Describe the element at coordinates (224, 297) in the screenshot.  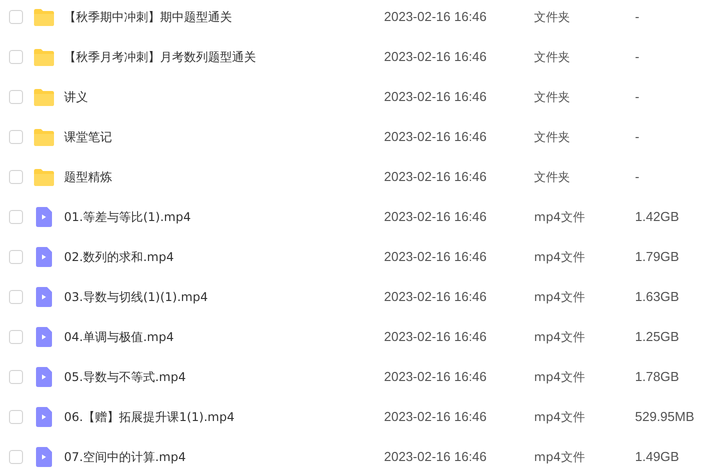
I see `file-name: 03.导数与切线(1)(1).mp4` at that location.